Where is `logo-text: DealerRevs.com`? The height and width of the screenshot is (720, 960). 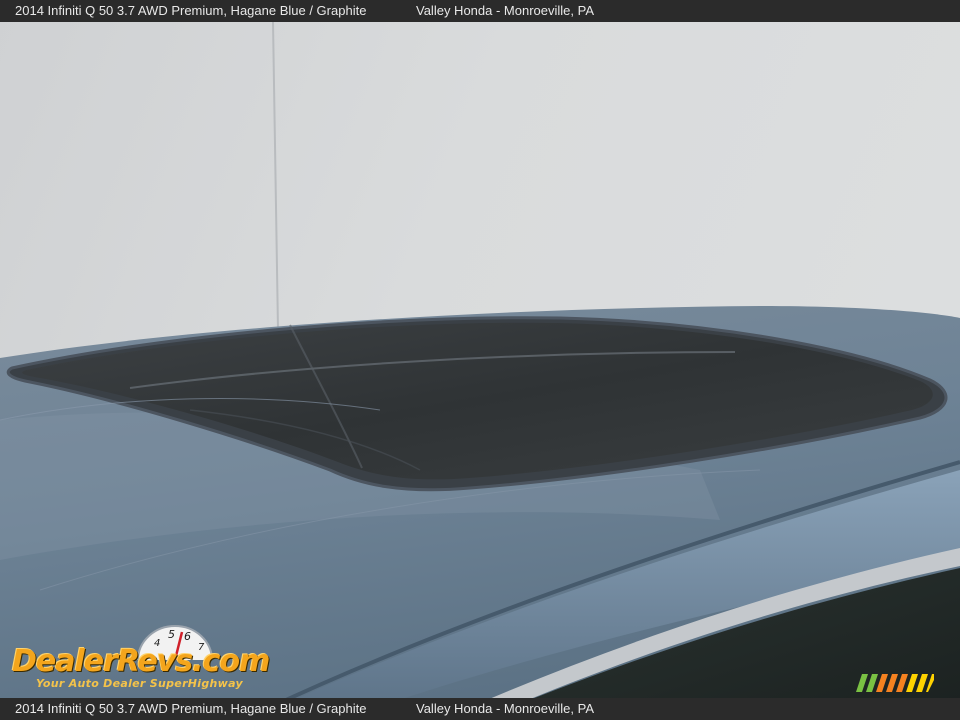
logo-text: DealerRevs.com is located at coordinates (141, 661).